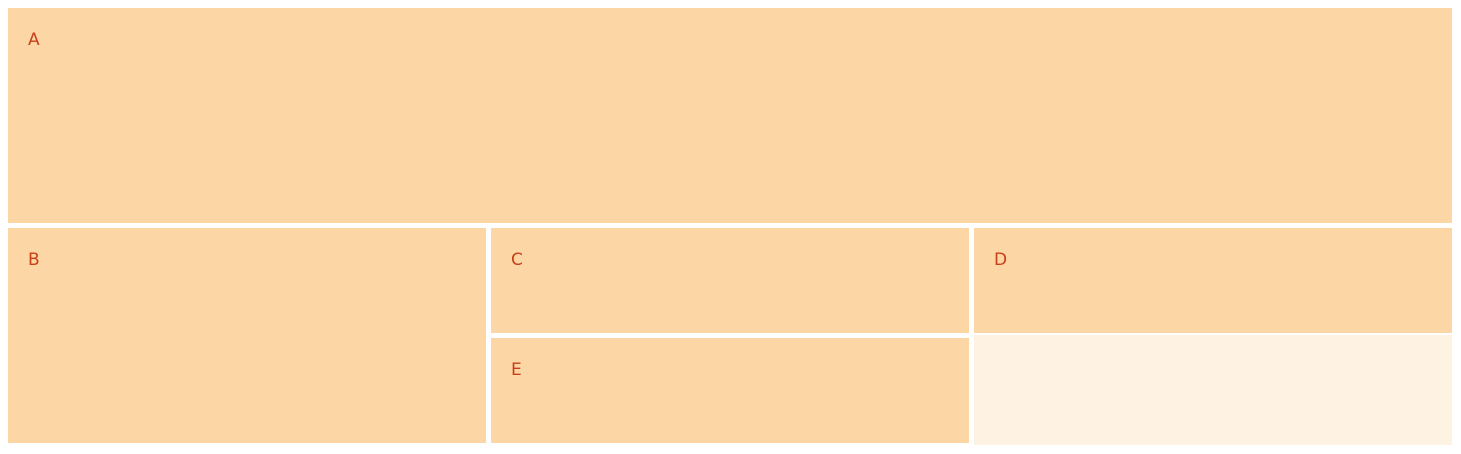 This screenshot has height=454, width=1461. Describe the element at coordinates (34, 260) in the screenshot. I see `cell-b-label: B` at that location.